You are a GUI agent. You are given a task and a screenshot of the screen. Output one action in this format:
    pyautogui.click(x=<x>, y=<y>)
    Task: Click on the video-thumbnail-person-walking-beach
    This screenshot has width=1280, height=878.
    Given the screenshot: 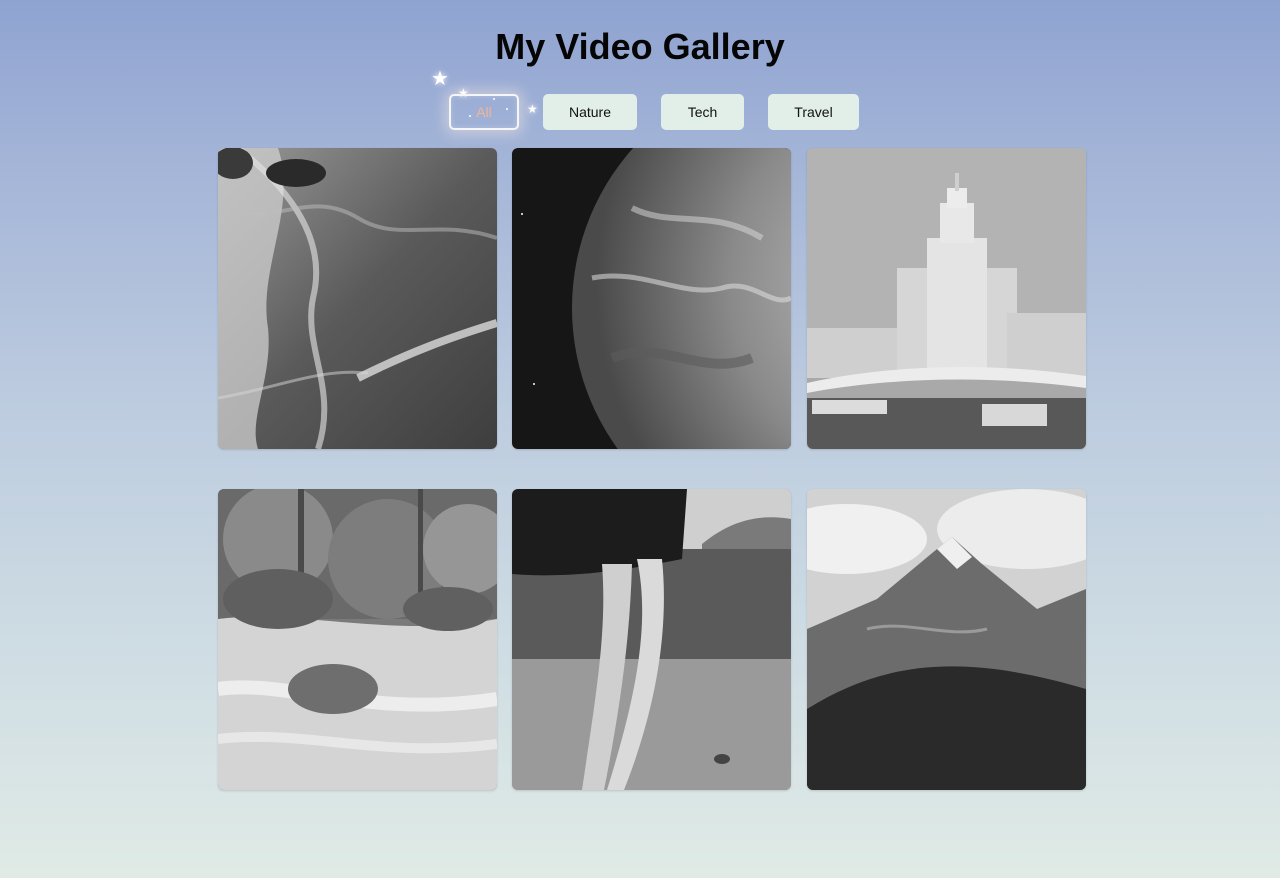 What is the action you would take?
    pyautogui.click(x=651, y=639)
    